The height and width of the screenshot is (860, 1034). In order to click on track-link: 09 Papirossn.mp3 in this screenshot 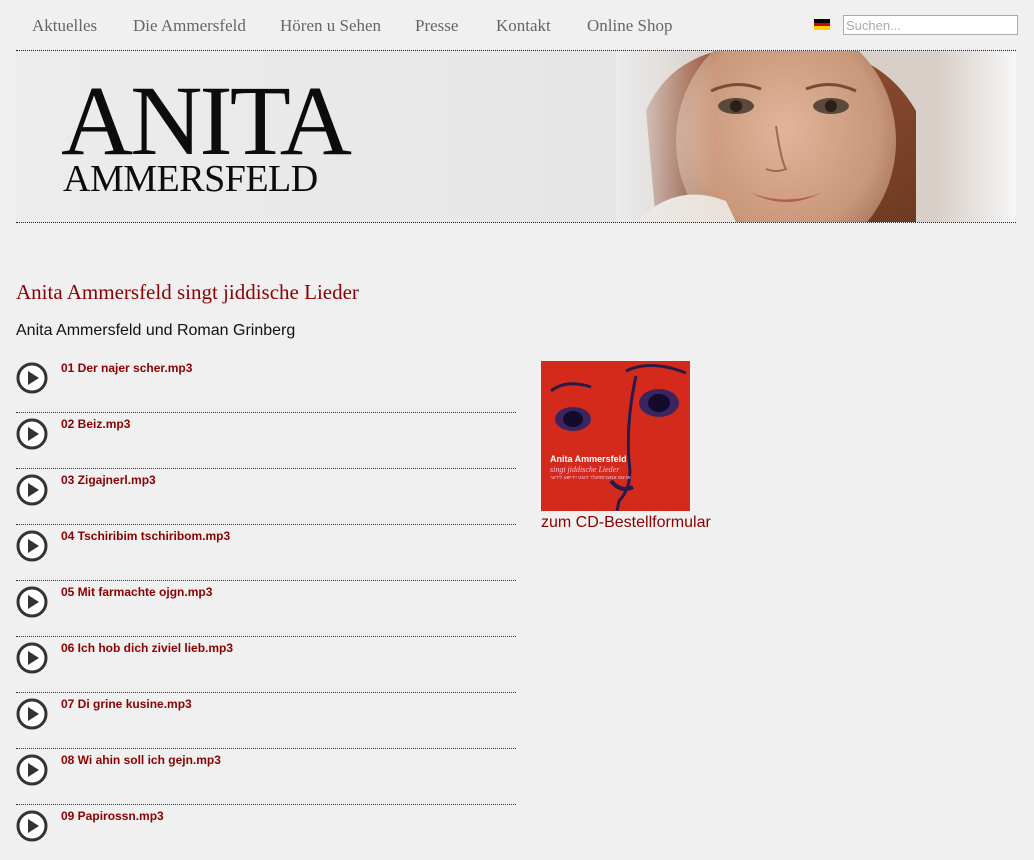, I will do `click(112, 816)`.